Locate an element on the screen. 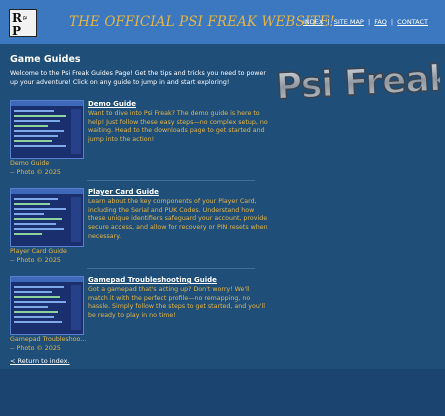  guide-title-link: Player Card Guide is located at coordinates (123, 192).